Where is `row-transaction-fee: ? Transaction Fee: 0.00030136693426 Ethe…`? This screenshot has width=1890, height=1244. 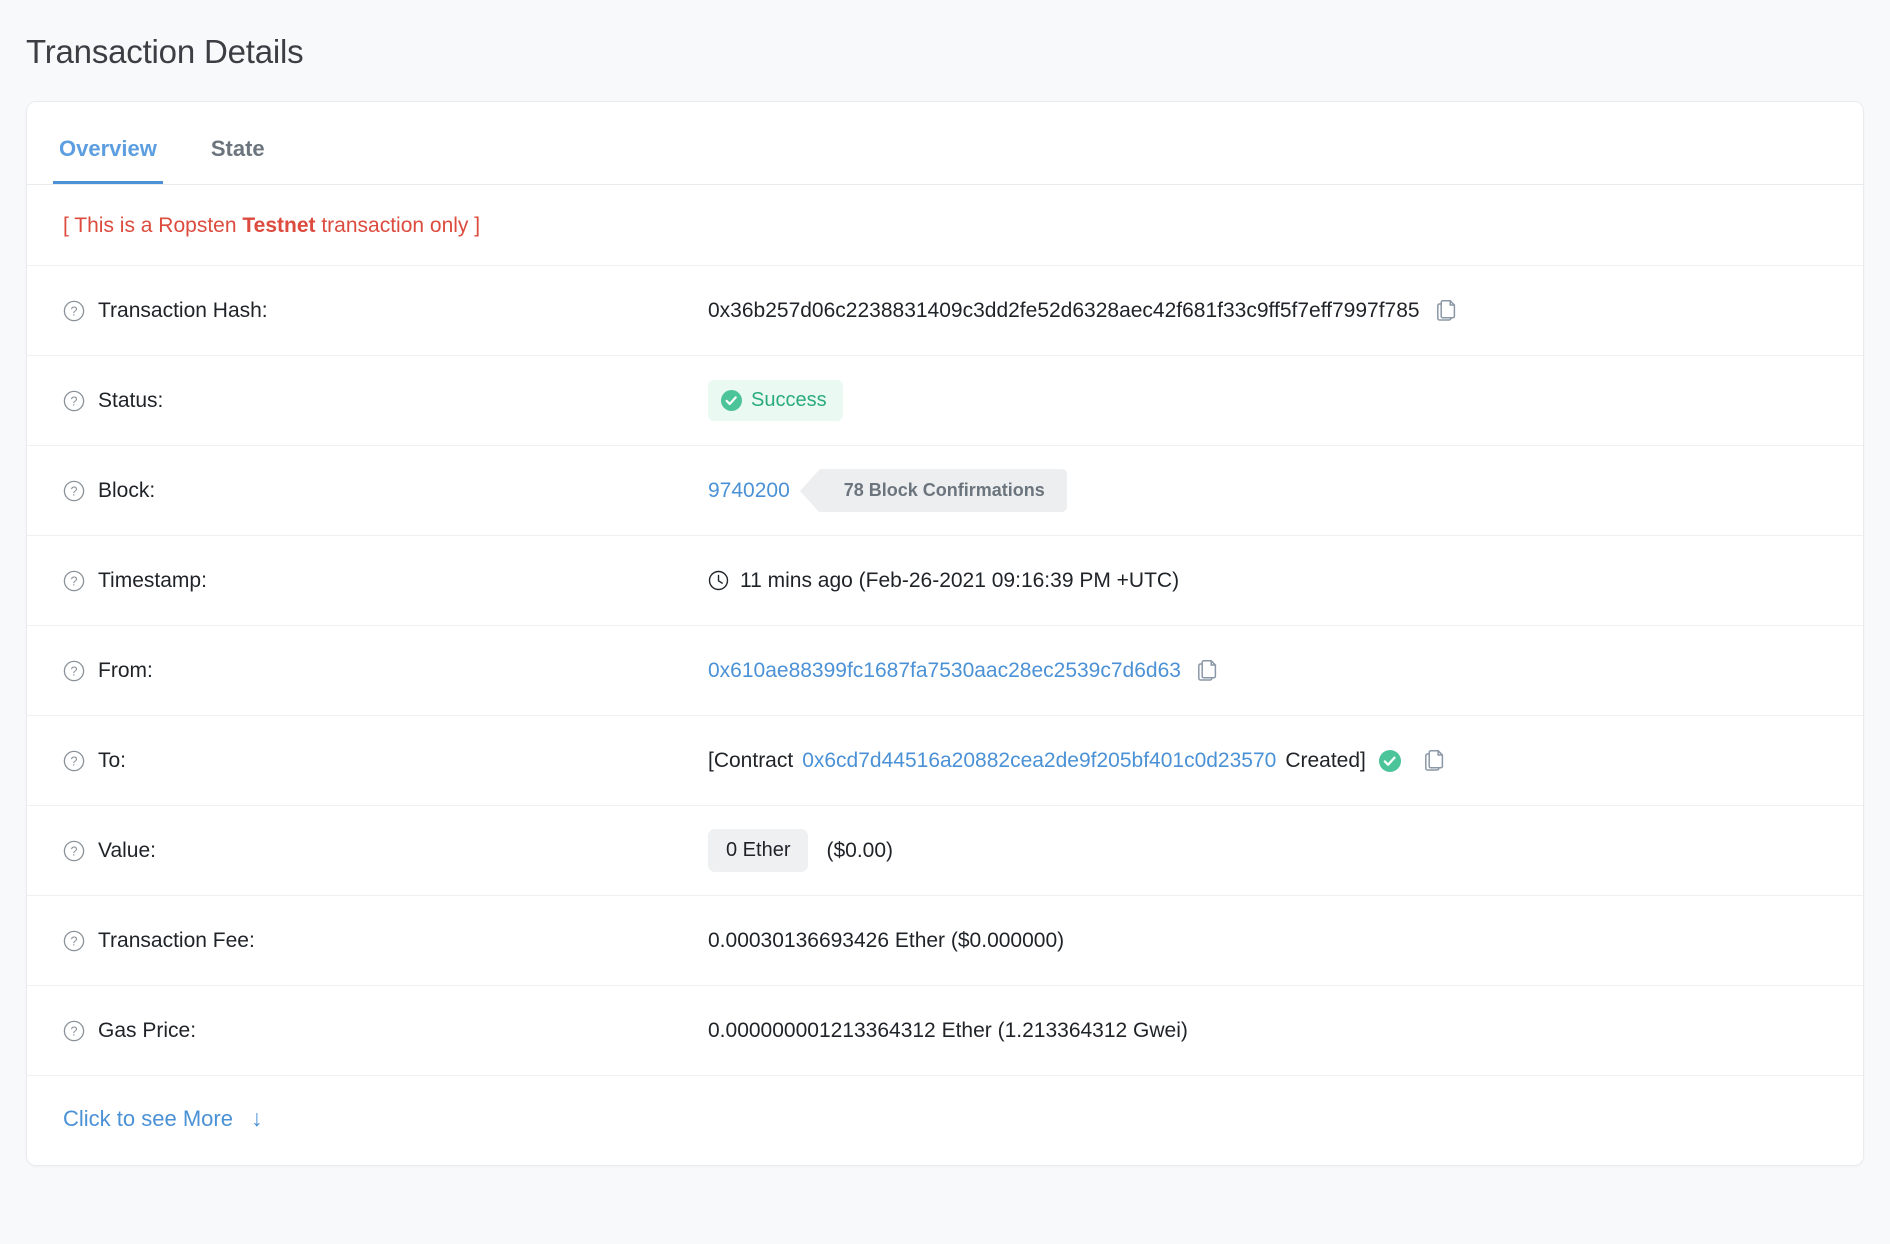
row-transaction-fee: ? Transaction Fee: 0.00030136693426 Ethe… is located at coordinates (945, 941).